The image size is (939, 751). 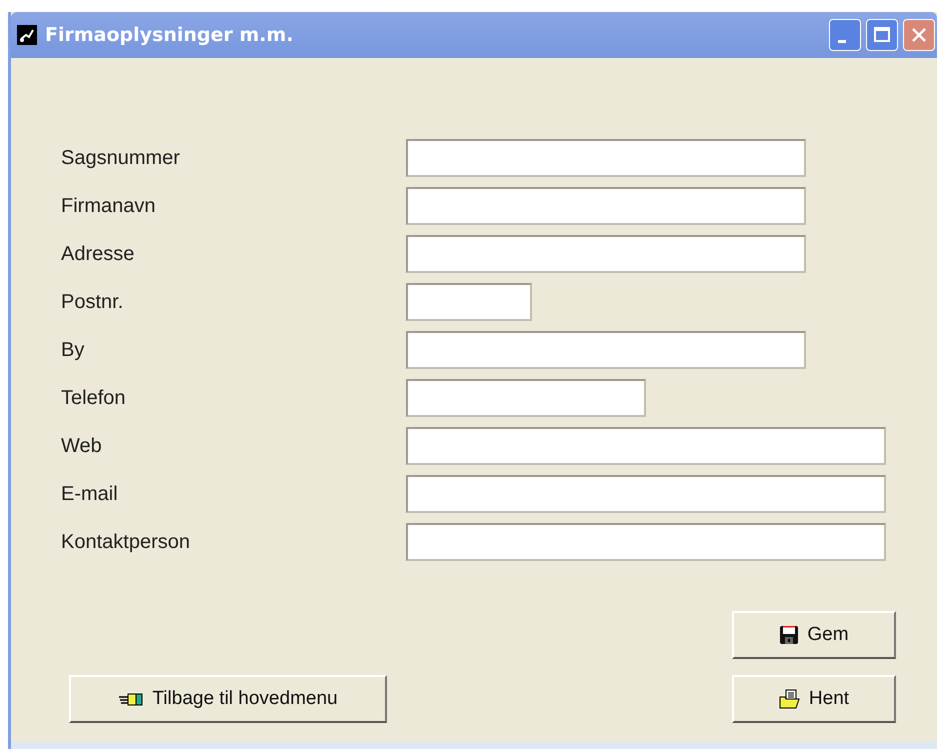 What do you see at coordinates (93, 398) in the screenshot?
I see `field-label: Telefon` at bounding box center [93, 398].